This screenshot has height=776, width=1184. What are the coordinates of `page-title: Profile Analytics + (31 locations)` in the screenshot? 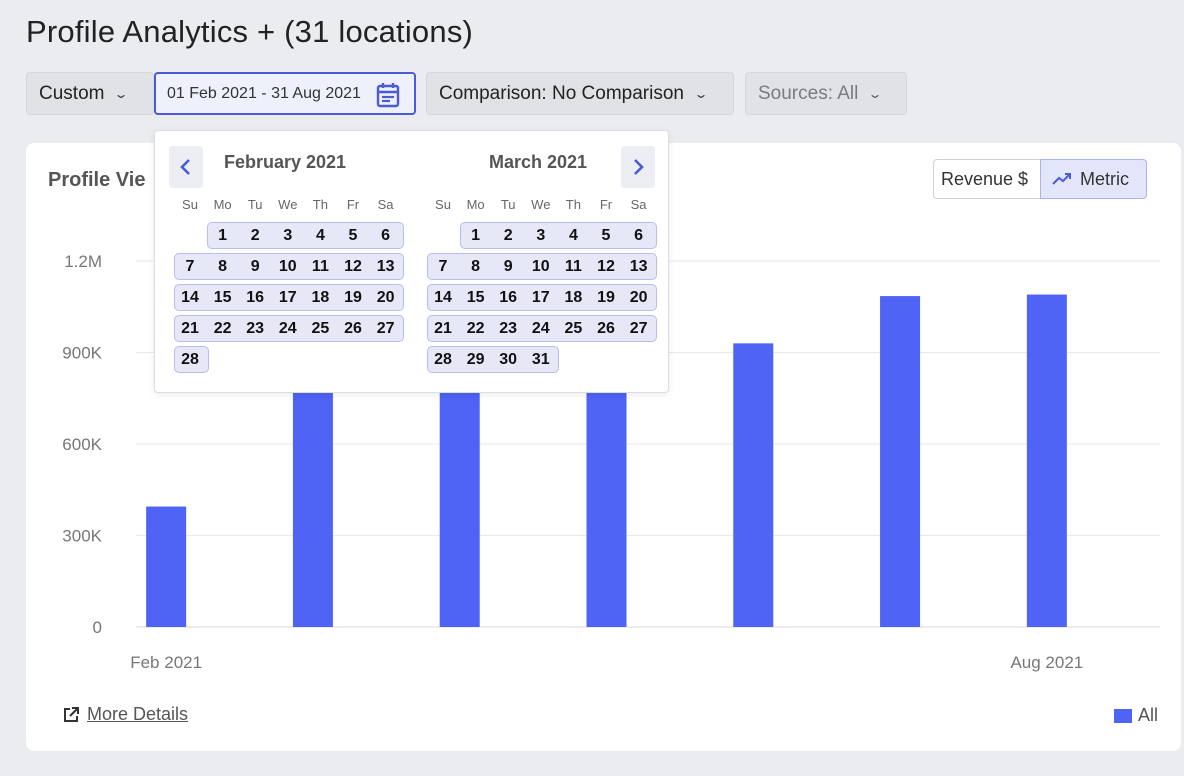 It's located at (250, 31).